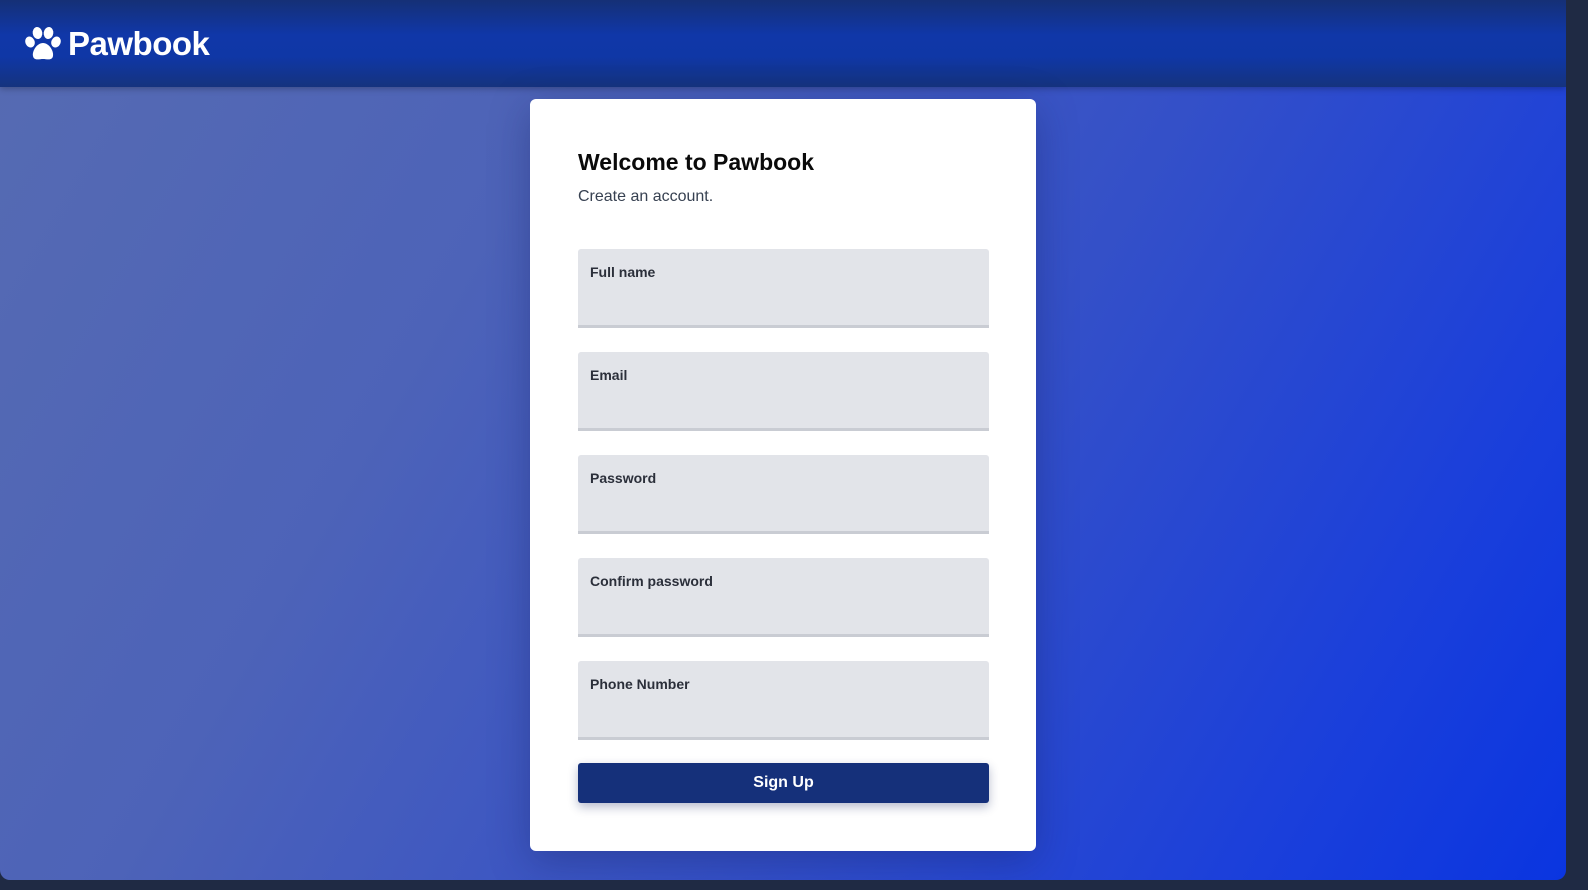 This screenshot has width=1588, height=890. What do you see at coordinates (696, 162) in the screenshot?
I see `page-title: Welcome to Pawbook` at bounding box center [696, 162].